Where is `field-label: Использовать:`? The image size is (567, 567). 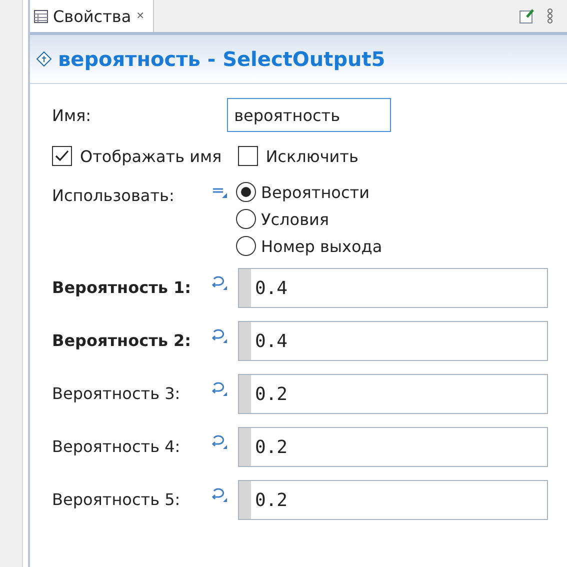 field-label: Использовать: is located at coordinates (114, 195).